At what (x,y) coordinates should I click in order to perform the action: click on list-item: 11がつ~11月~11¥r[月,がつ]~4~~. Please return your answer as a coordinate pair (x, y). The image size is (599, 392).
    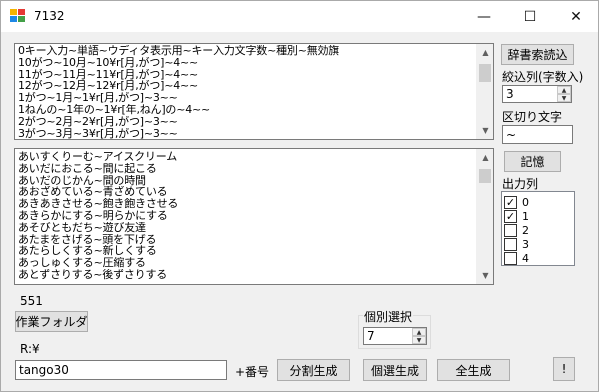
    Looking at the image, I should click on (246, 75).